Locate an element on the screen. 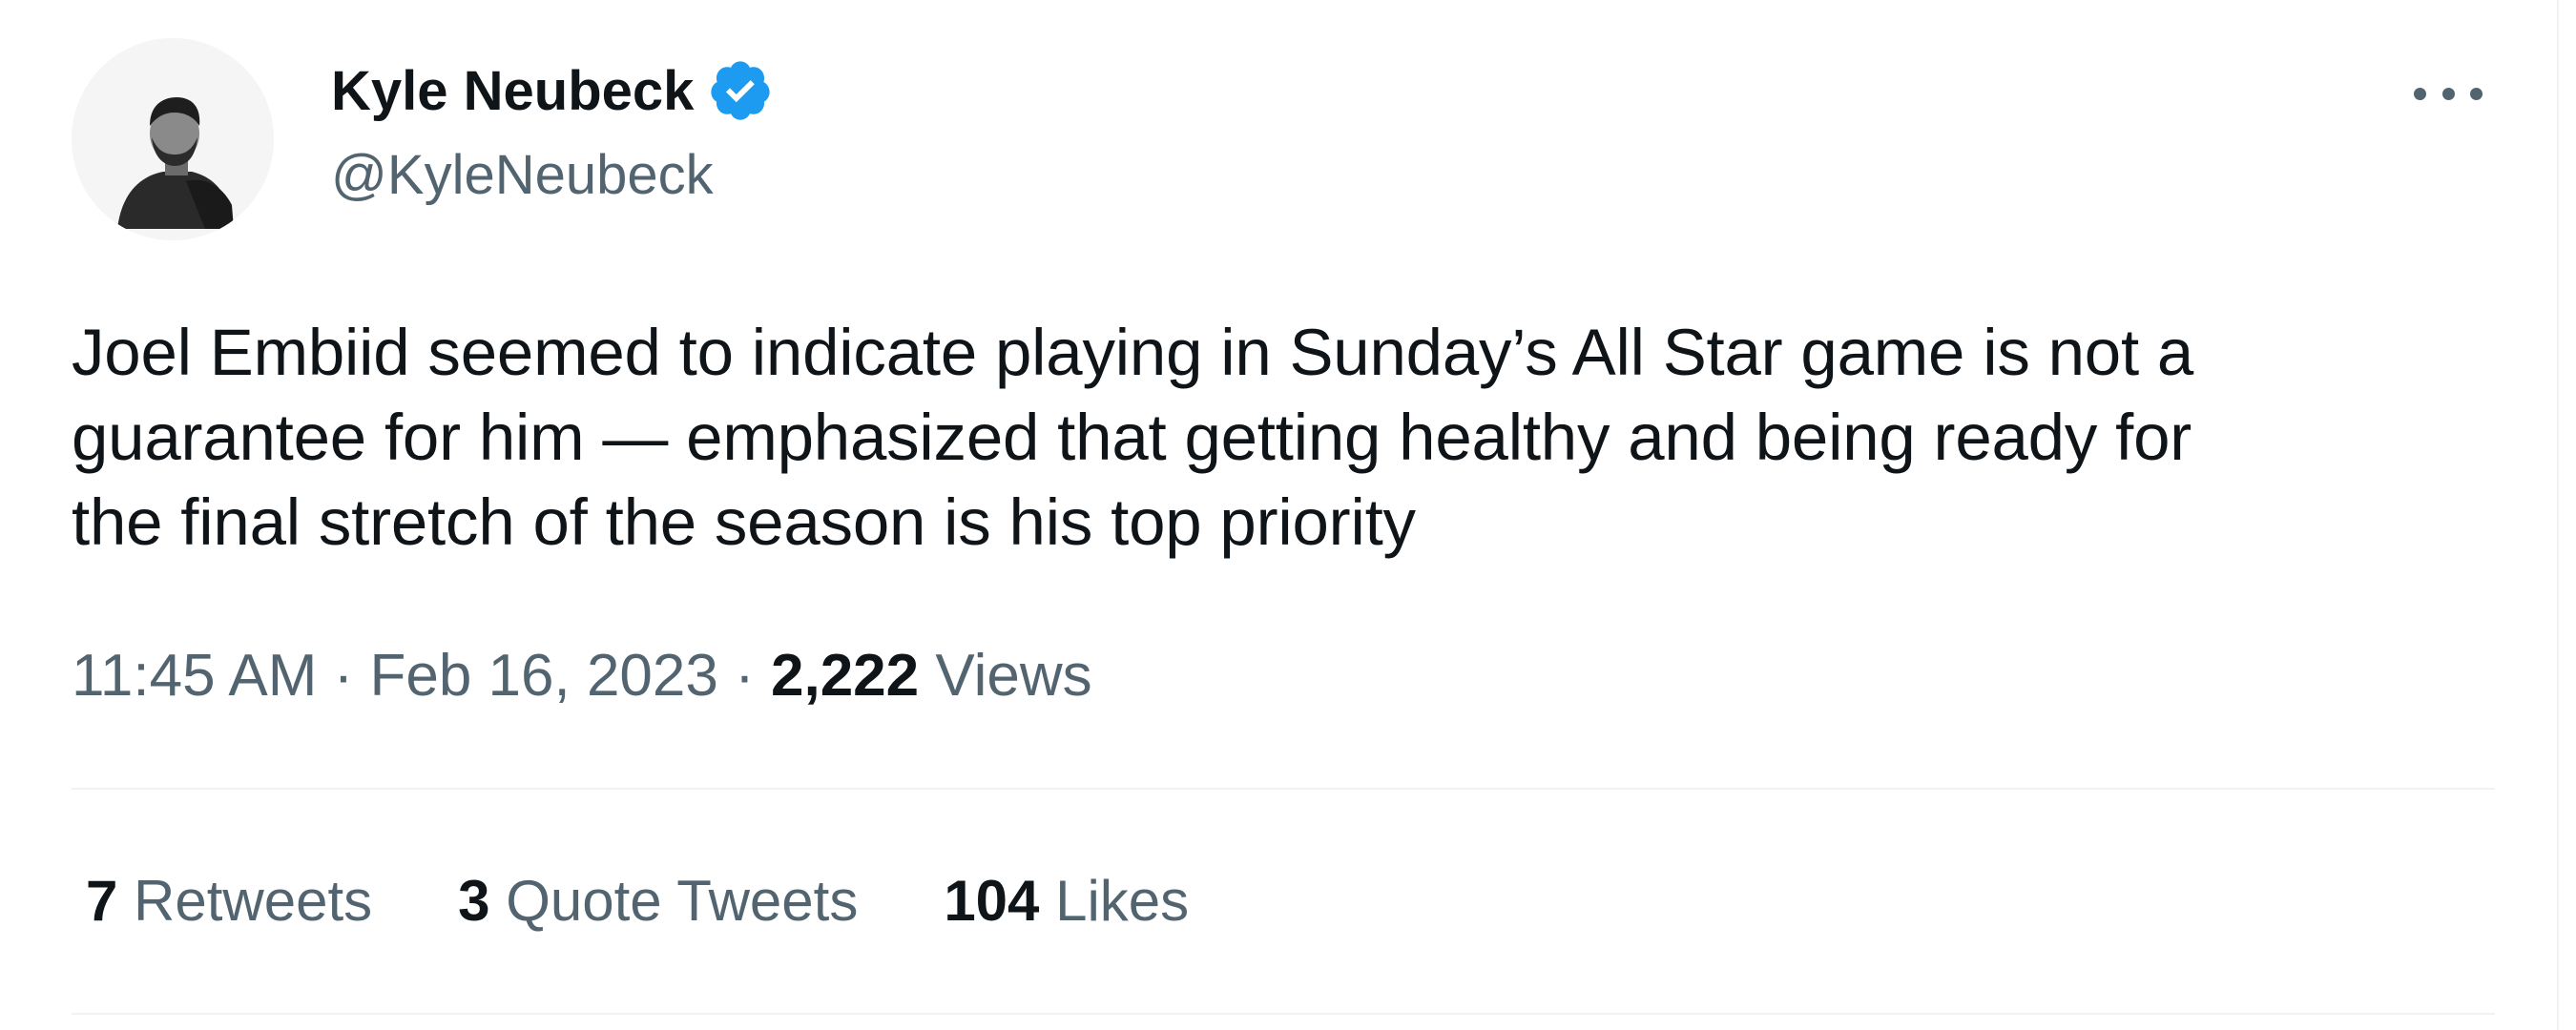 The height and width of the screenshot is (1030, 2576). avatar is located at coordinates (173, 139).